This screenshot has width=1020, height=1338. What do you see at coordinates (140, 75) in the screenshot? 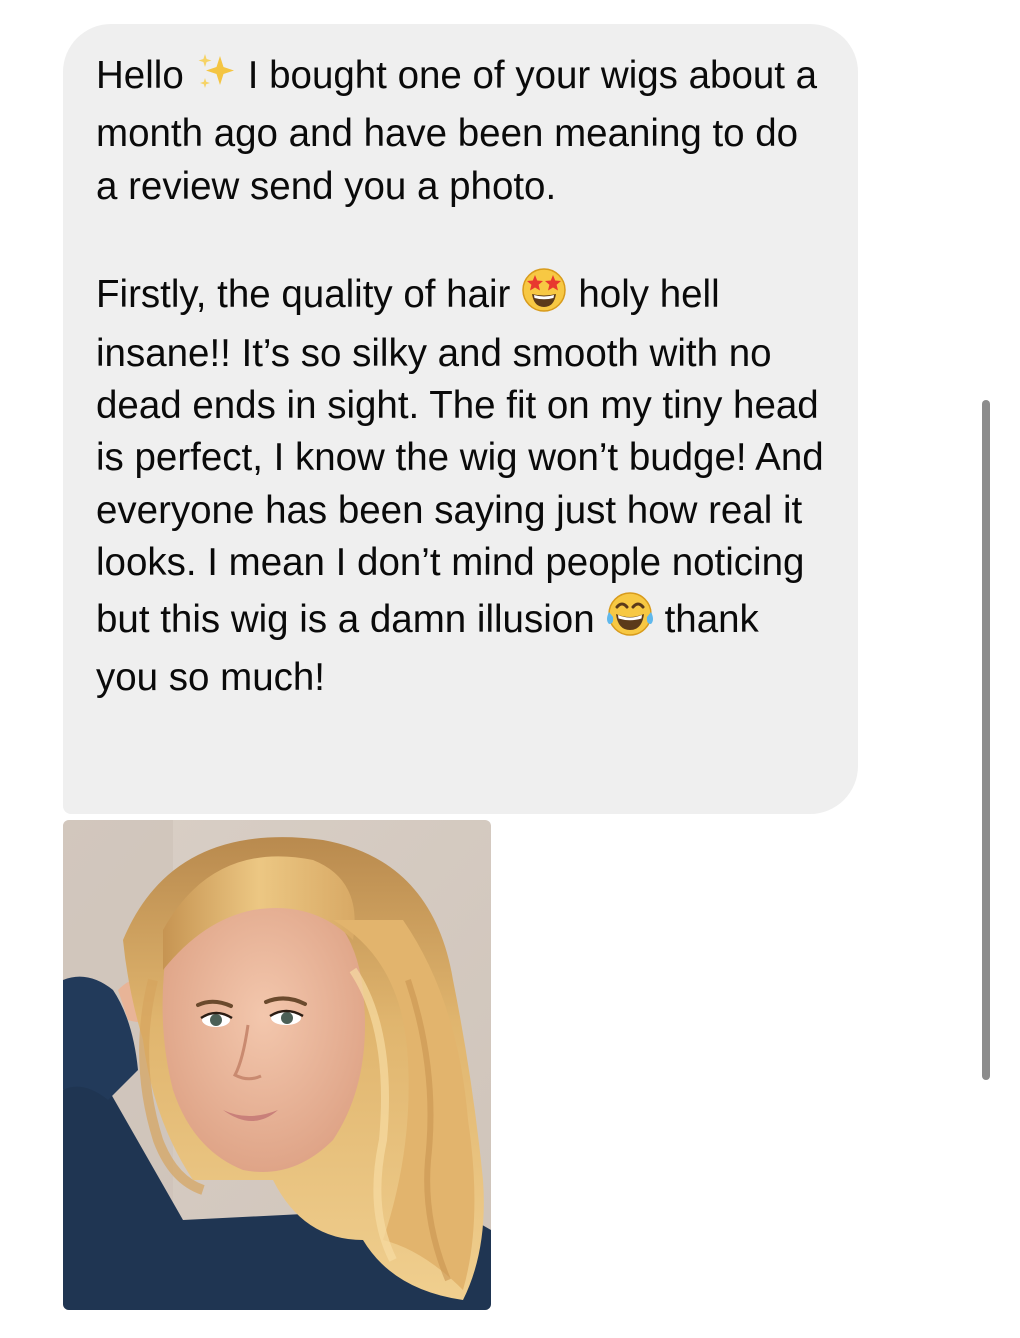
I see `greeting-text: Hello` at bounding box center [140, 75].